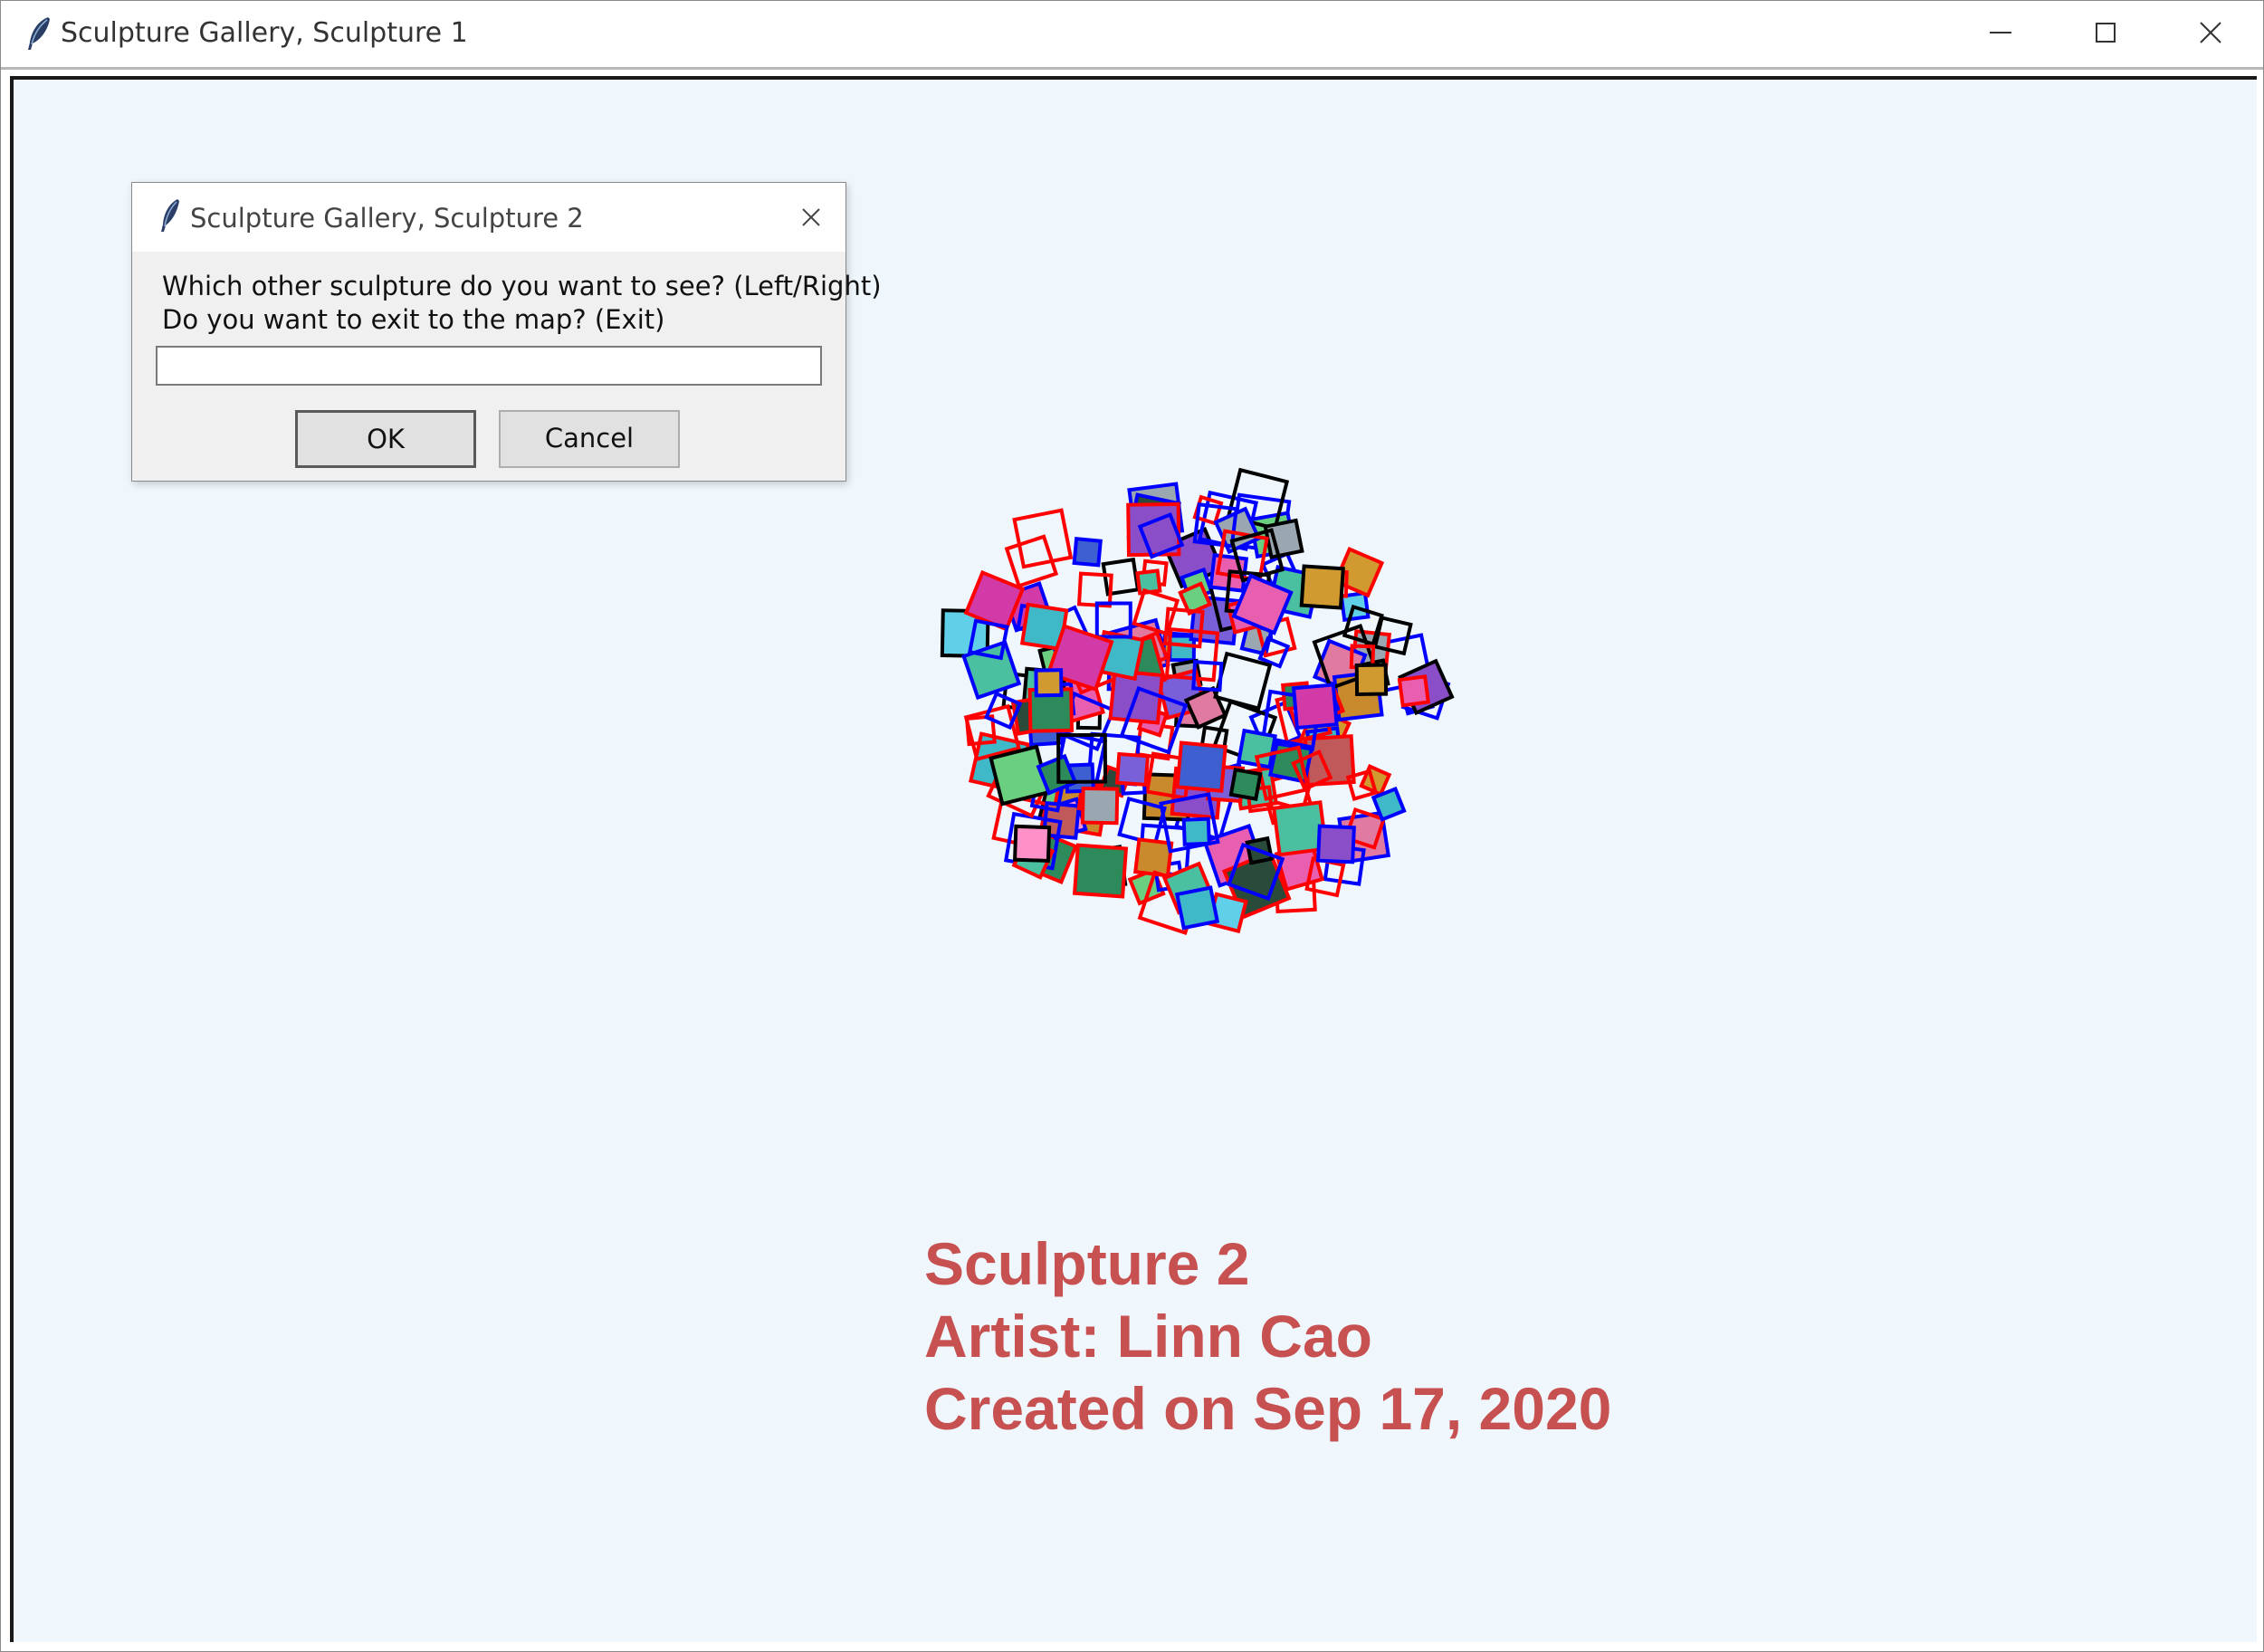 Image resolution: width=2264 pixels, height=1652 pixels. I want to click on maximize-button, so click(2105, 32).